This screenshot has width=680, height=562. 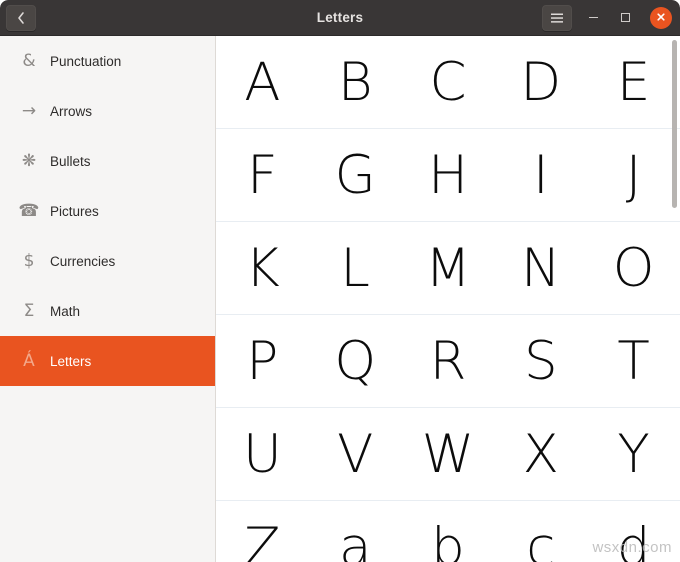 I want to click on character-glyph: I, so click(x=540, y=175).